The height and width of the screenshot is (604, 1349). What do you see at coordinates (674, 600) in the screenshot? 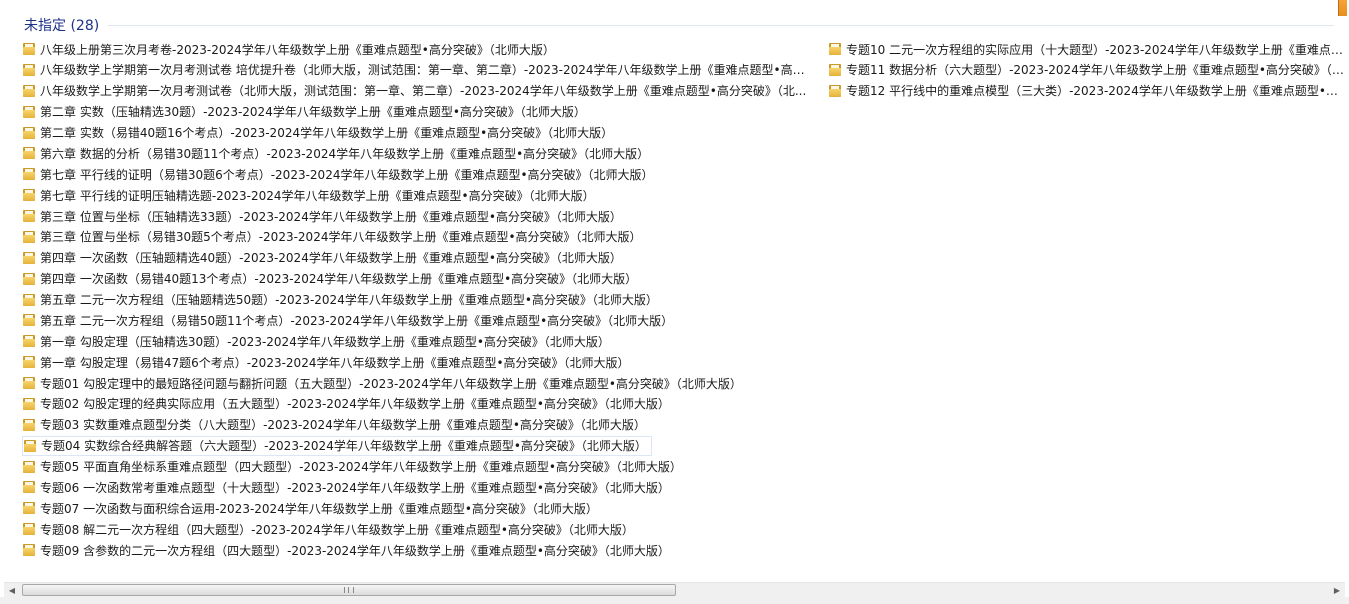
I see `status-strip` at bounding box center [674, 600].